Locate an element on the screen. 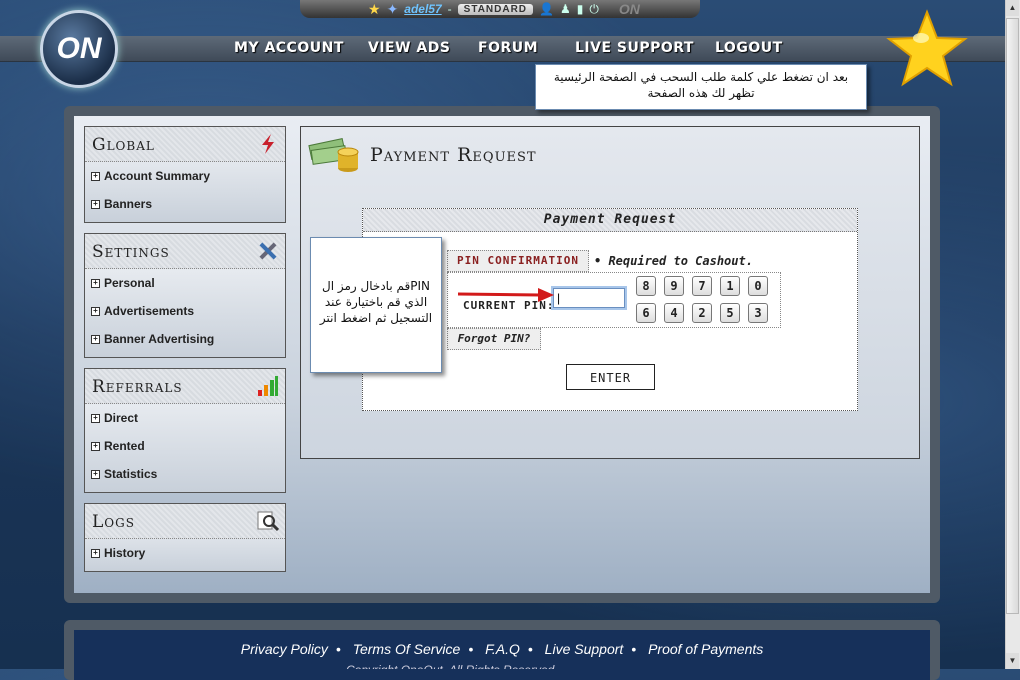 This screenshot has width=1020, height=680. keypad-key: 6 is located at coordinates (646, 313).